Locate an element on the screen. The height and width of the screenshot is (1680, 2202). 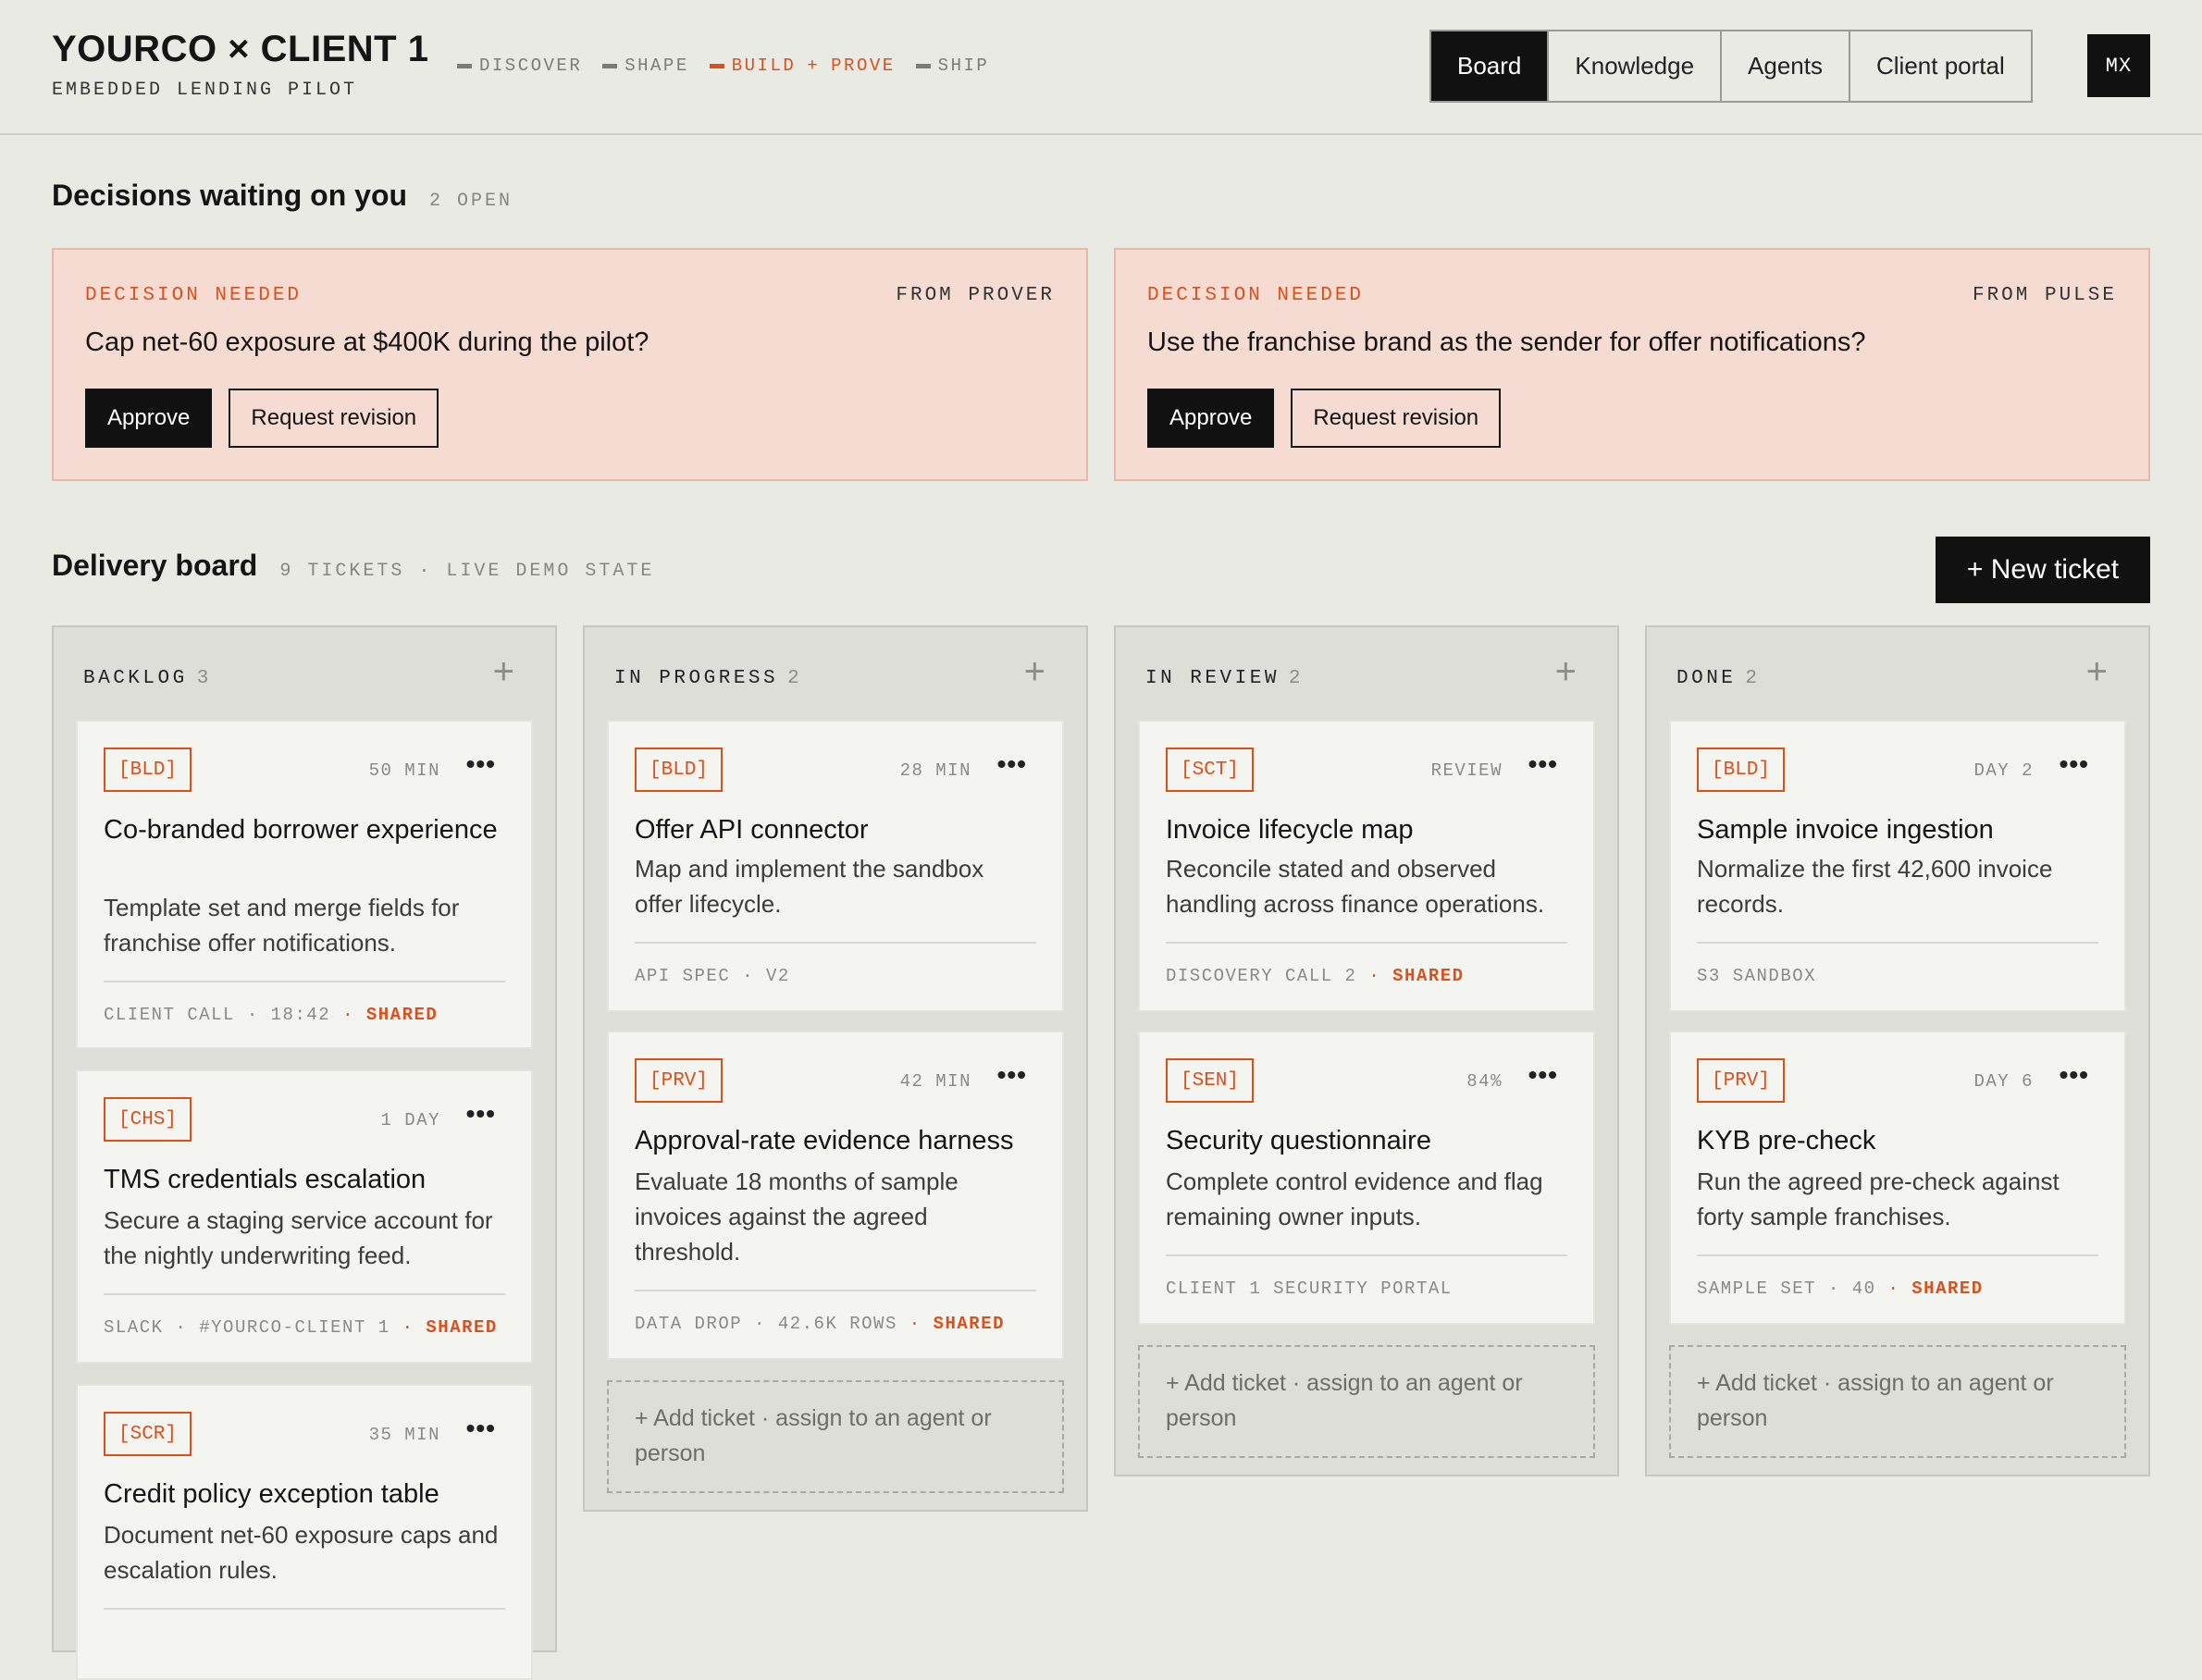
ticket-time: 28 MIN is located at coordinates (935, 770).